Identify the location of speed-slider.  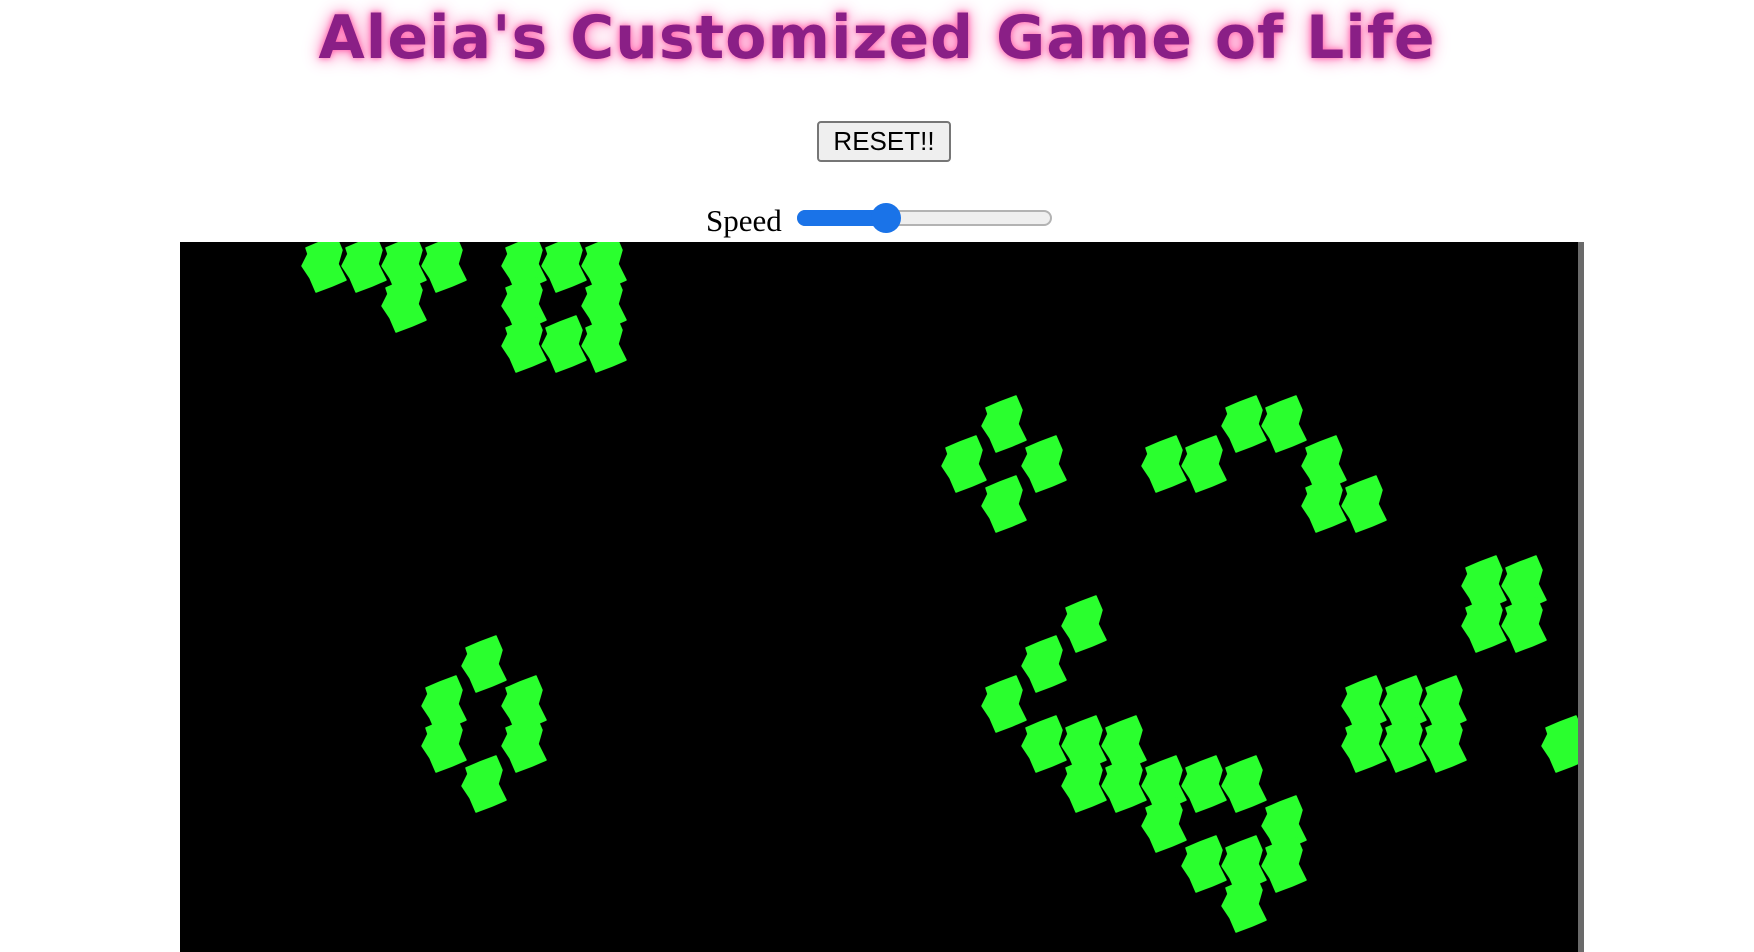
(924, 218).